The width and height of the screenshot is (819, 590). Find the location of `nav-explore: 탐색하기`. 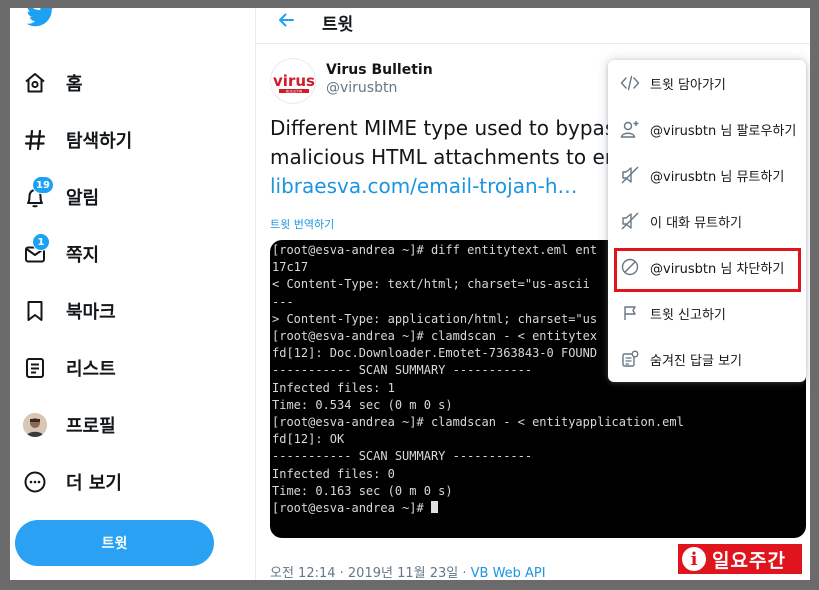

nav-explore: 탐색하기 is located at coordinates (77, 140).